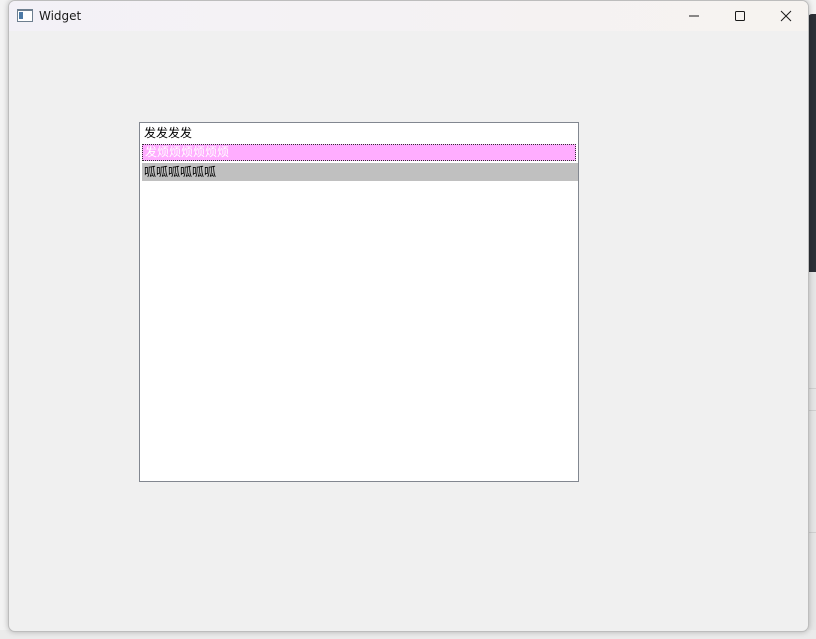 This screenshot has width=816, height=639. I want to click on close-icon, so click(786, 16).